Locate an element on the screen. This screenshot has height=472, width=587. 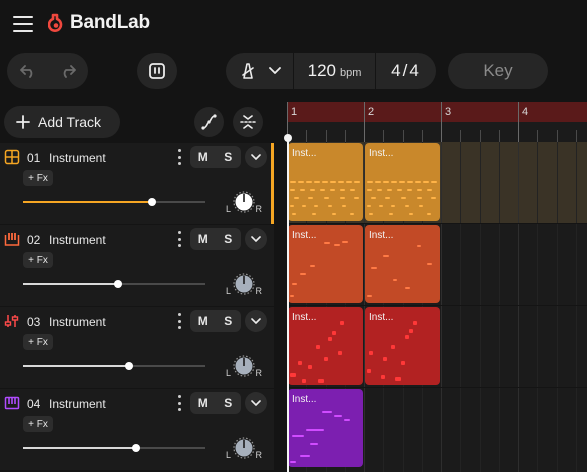
track-header: 01 Instrument M S + Fx L R is located at coordinates (137, 183).